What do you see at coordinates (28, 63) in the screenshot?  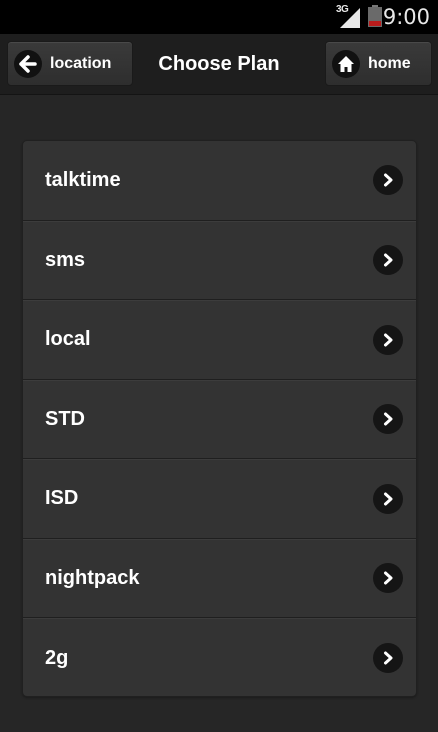 I see `arrow-left-icon` at bounding box center [28, 63].